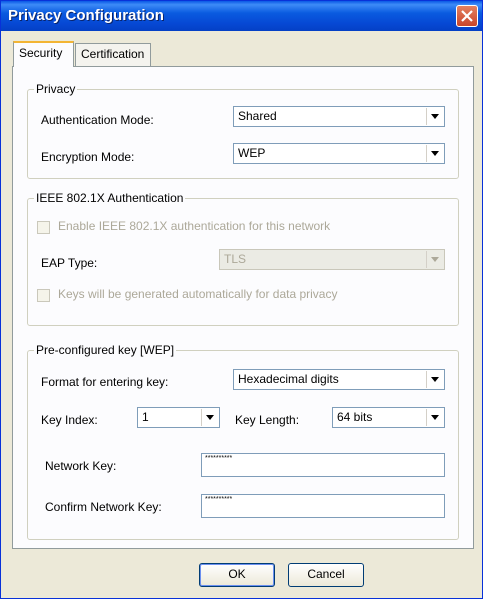 Image resolution: width=485 pixels, height=601 pixels. Describe the element at coordinates (56, 89) in the screenshot. I see `privacy-group-legend: Privacy` at that location.